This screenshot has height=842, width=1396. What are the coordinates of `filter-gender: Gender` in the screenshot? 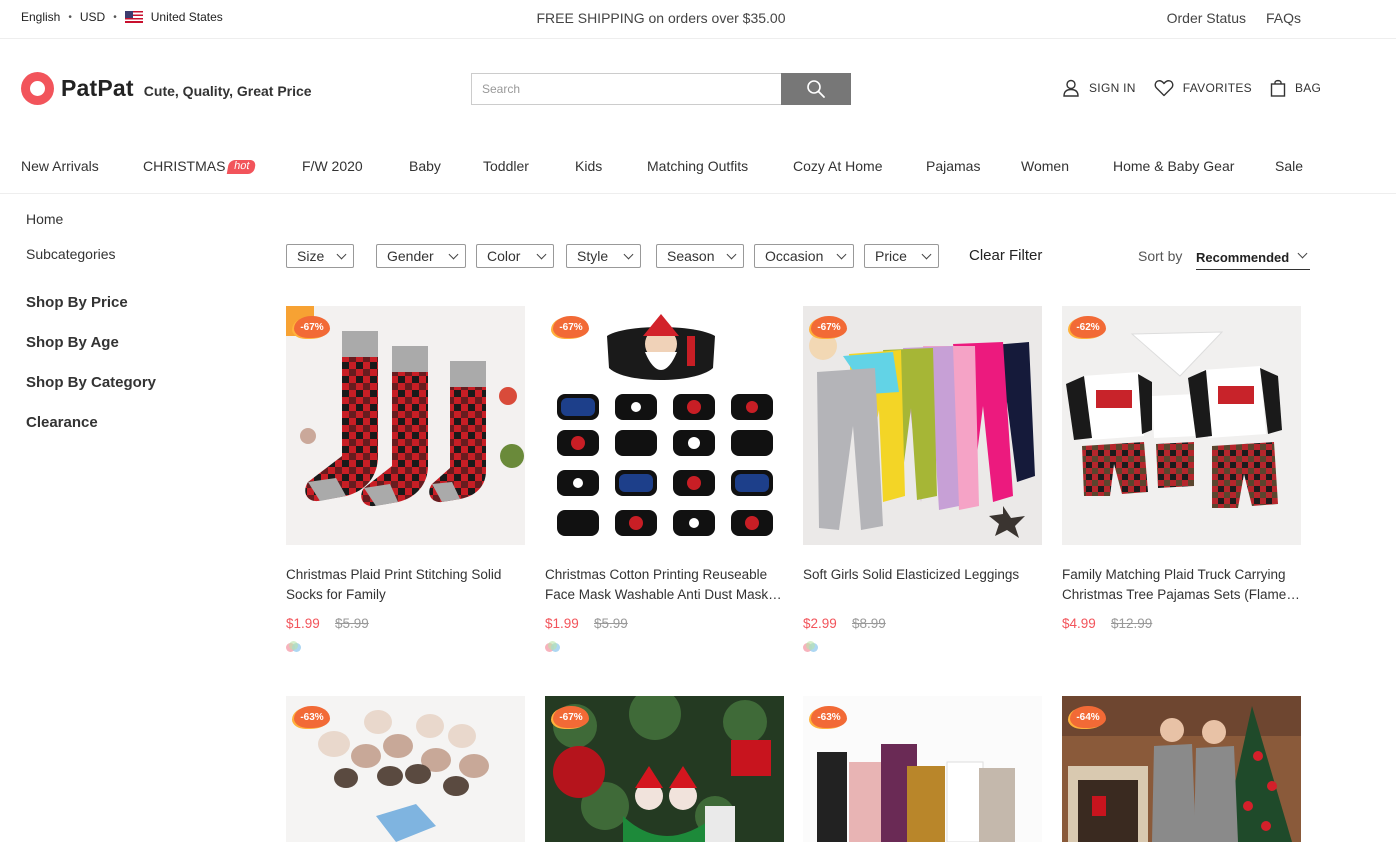 It's located at (421, 256).